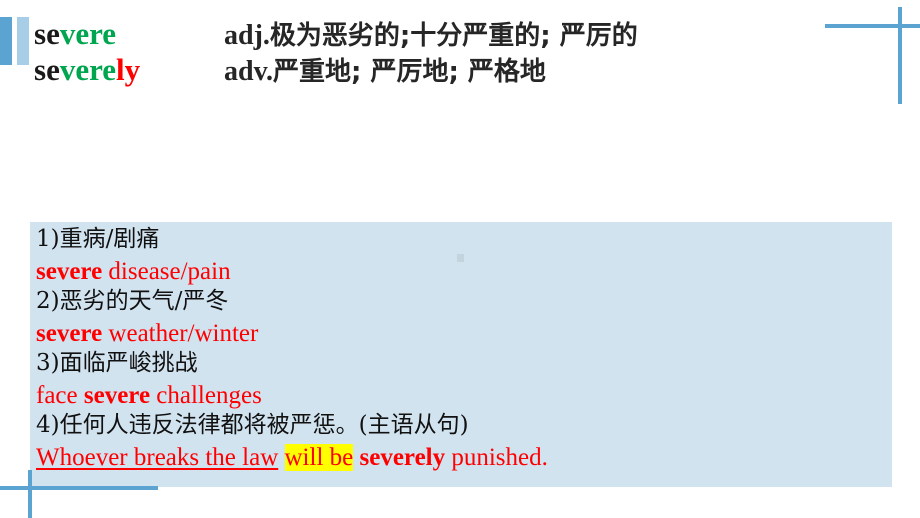  Describe the element at coordinates (129, 34) in the screenshot. I see `headword-severe: severe` at that location.